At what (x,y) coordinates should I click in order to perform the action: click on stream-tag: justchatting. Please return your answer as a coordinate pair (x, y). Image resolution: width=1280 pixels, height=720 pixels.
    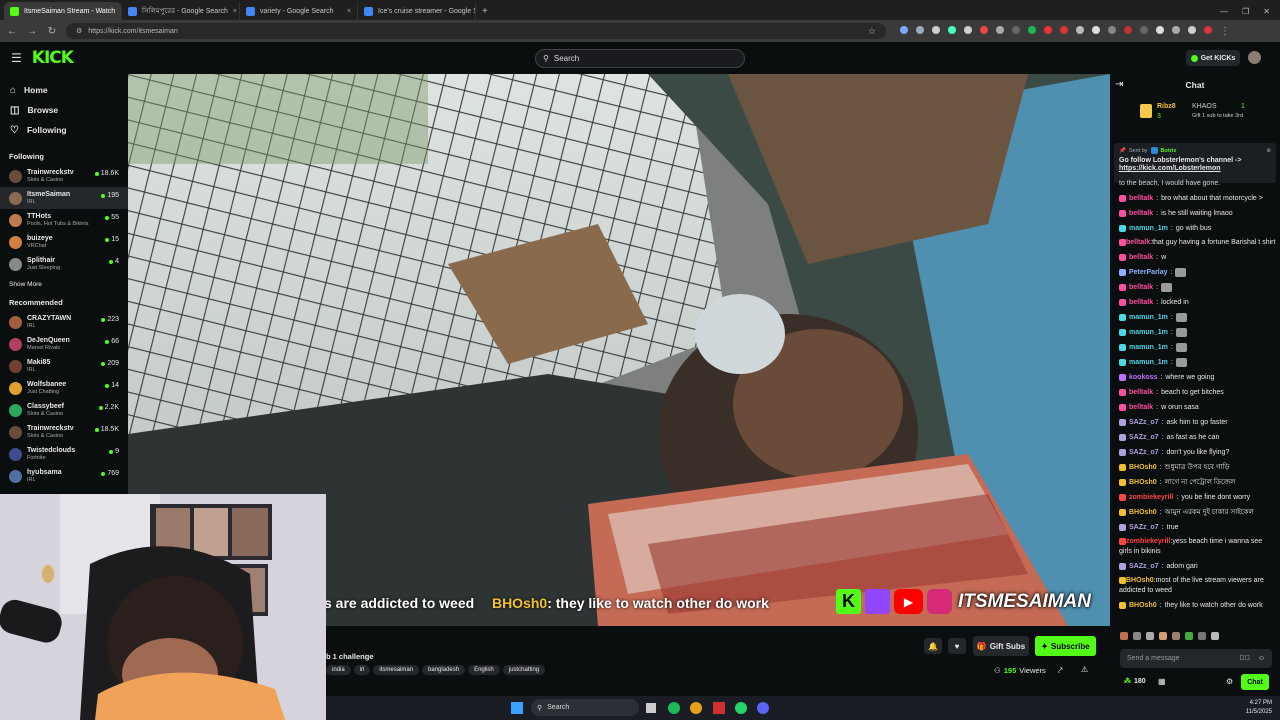
    Looking at the image, I should click on (524, 670).